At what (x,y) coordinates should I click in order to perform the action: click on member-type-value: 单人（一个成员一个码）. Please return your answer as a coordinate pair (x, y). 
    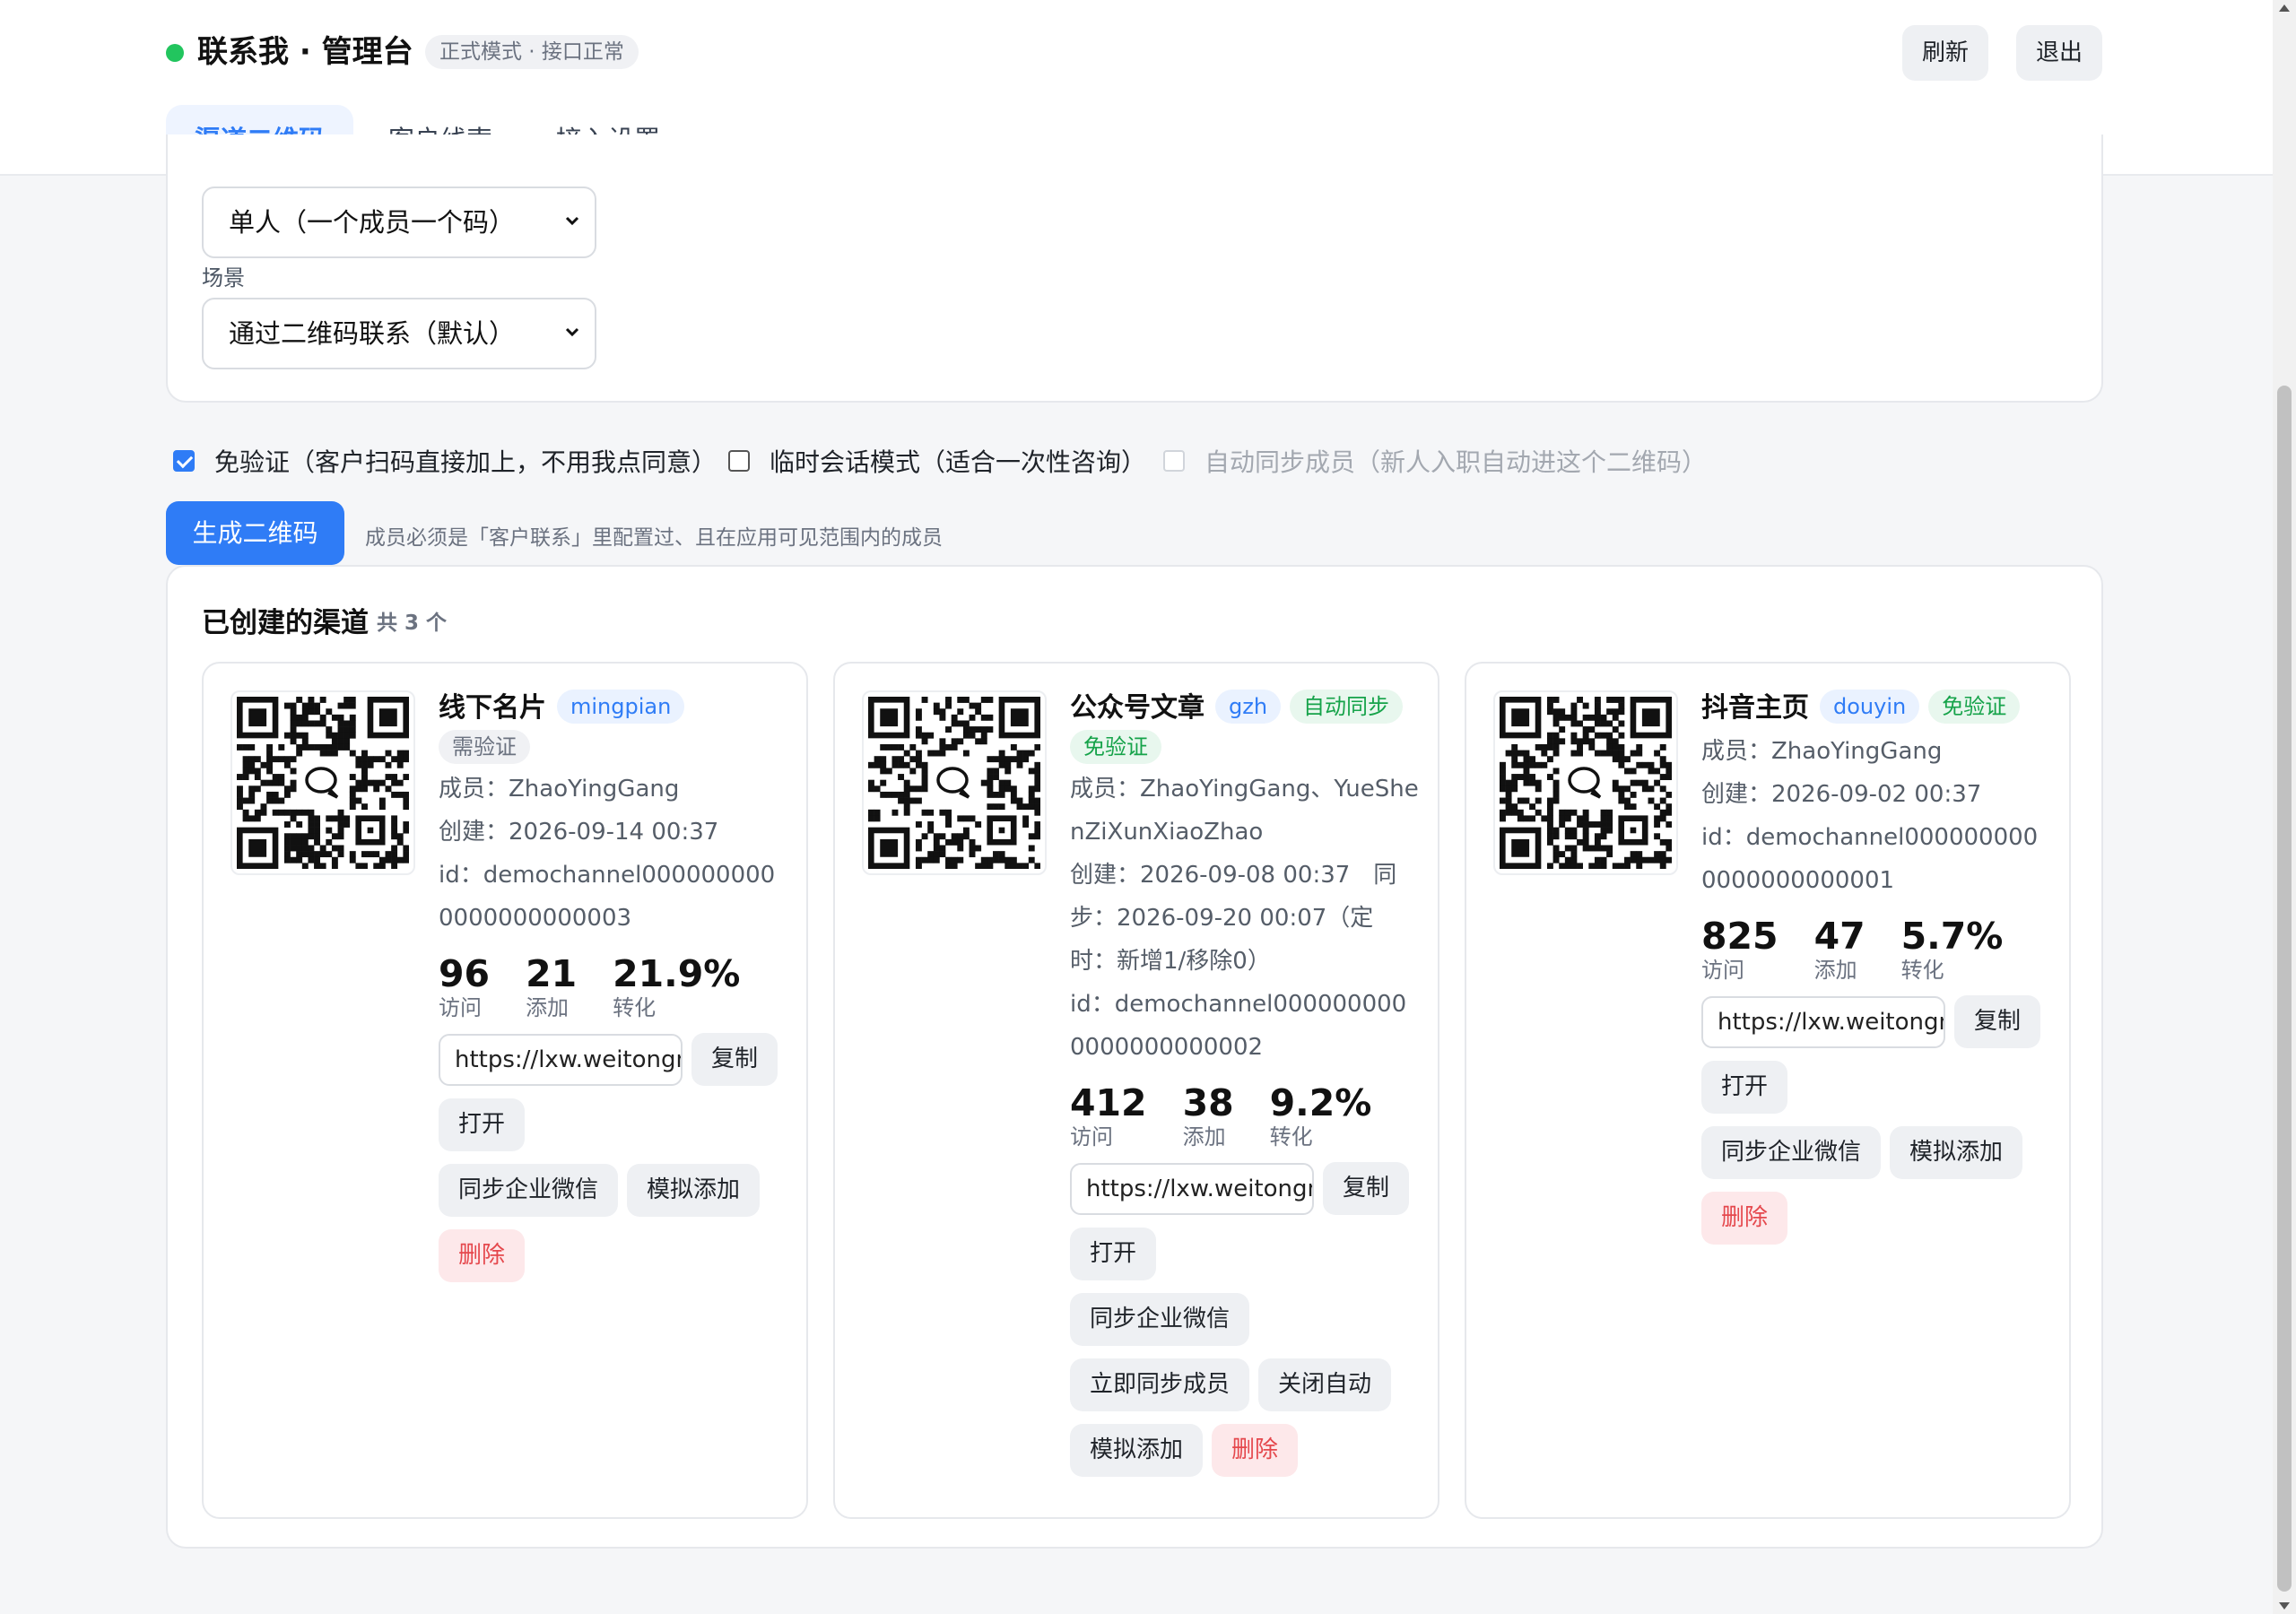
    Looking at the image, I should click on (372, 222).